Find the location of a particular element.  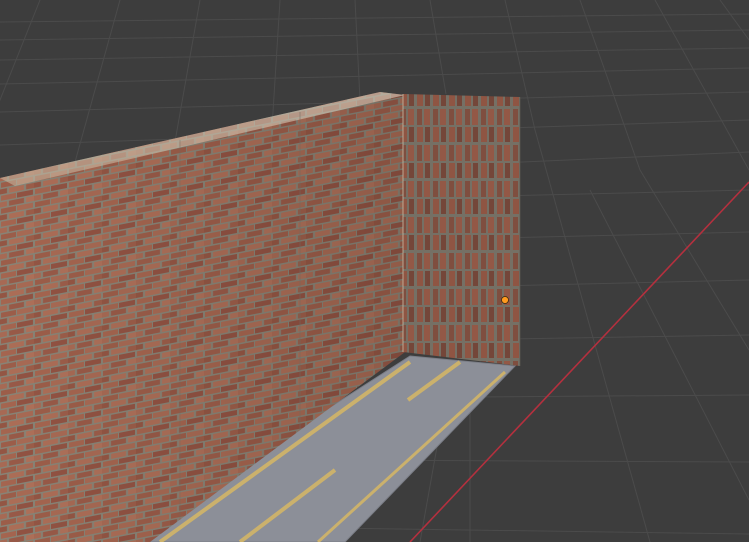

object-origin-dot is located at coordinates (505, 300).